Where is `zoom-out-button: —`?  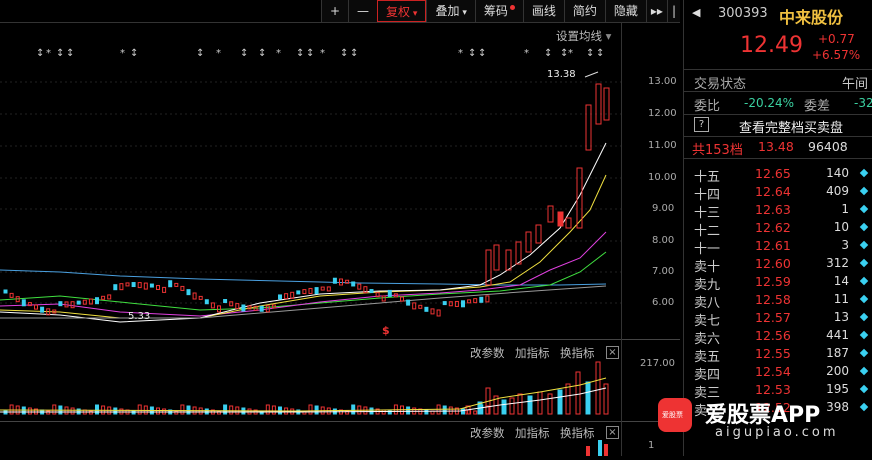 zoom-out-button: — is located at coordinates (363, 11).